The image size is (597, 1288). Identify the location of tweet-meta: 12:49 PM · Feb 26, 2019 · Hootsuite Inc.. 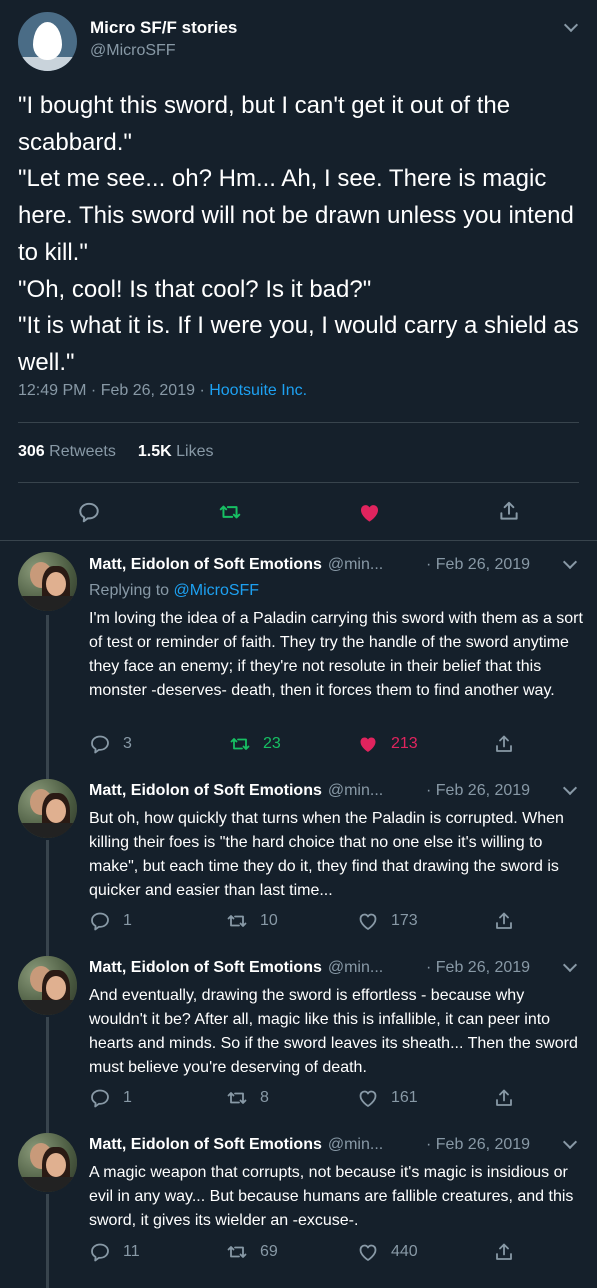
(162, 391).